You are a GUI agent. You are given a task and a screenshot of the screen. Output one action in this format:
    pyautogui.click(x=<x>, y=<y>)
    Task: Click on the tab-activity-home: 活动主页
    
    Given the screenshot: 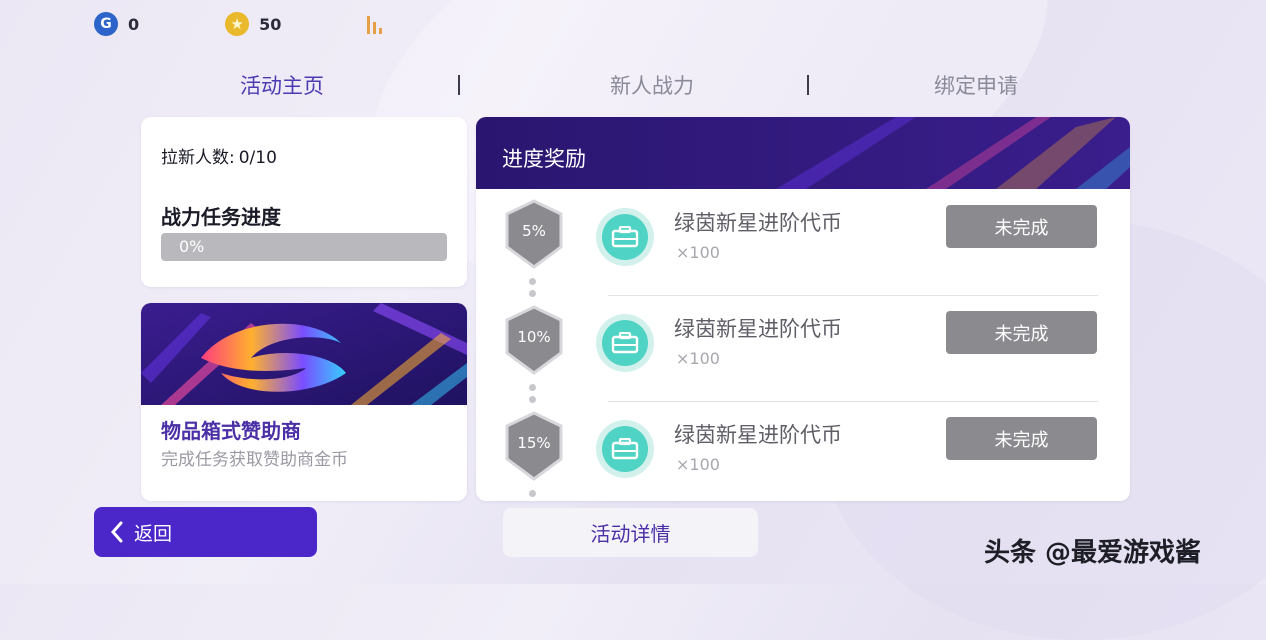 What is the action you would take?
    pyautogui.click(x=282, y=85)
    